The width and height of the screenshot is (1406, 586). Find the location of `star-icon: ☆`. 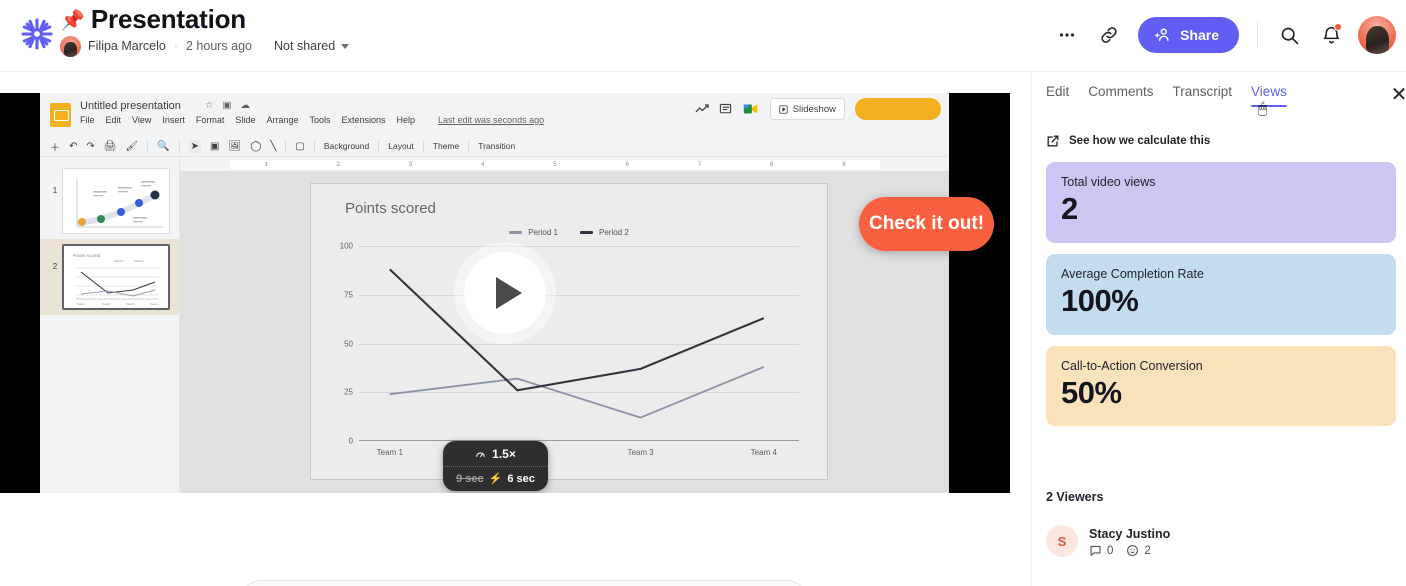

star-icon: ☆ is located at coordinates (209, 105).